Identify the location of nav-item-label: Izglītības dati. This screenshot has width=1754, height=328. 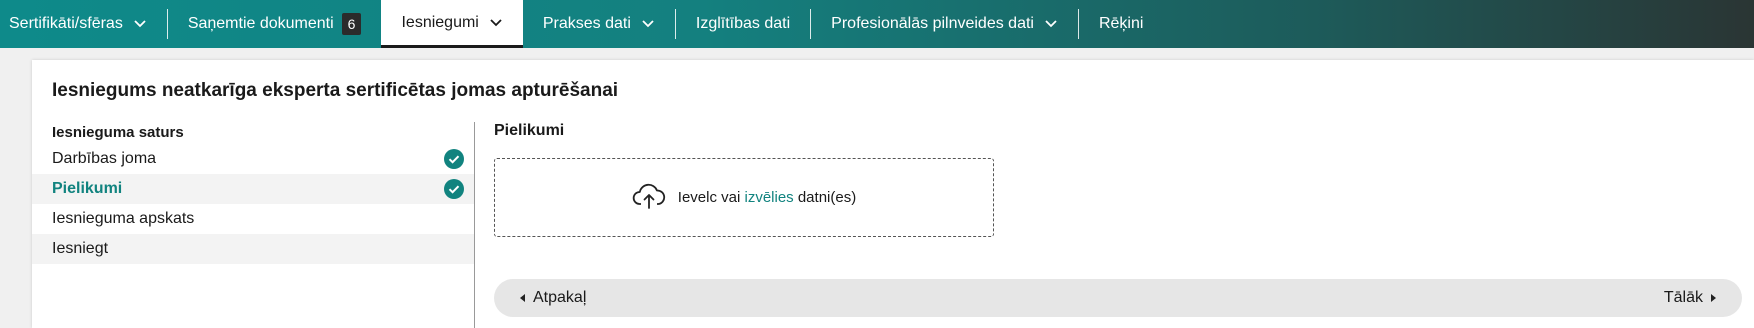
(743, 23).